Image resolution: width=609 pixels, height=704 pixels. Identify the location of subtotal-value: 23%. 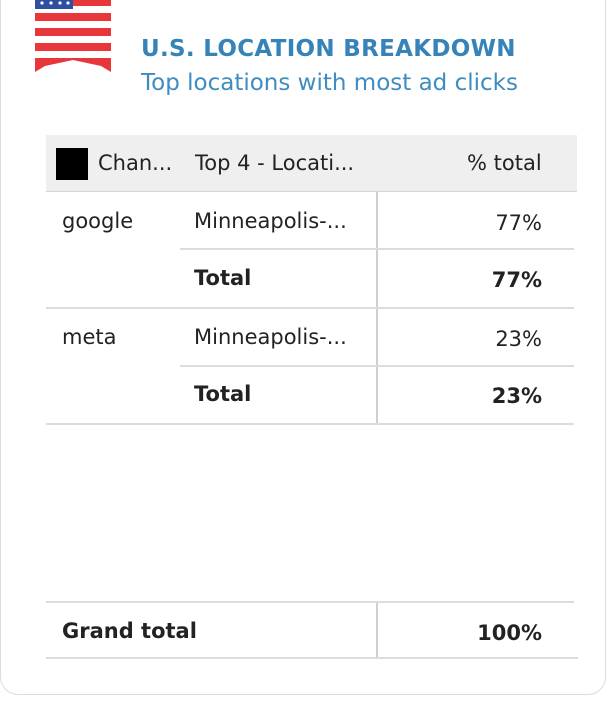
(516, 396).